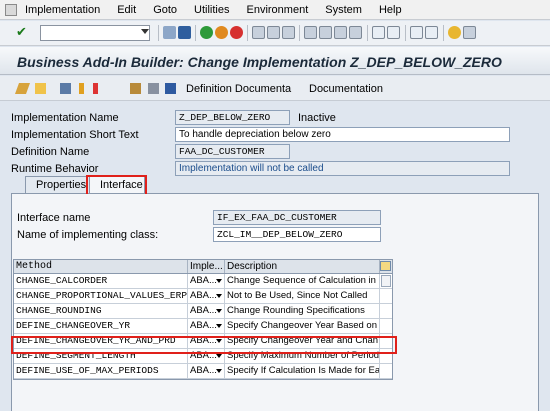 This screenshot has height=411, width=550. Describe the element at coordinates (75, 135) in the screenshot. I see `short-text-label: Implementation Short Text` at that location.